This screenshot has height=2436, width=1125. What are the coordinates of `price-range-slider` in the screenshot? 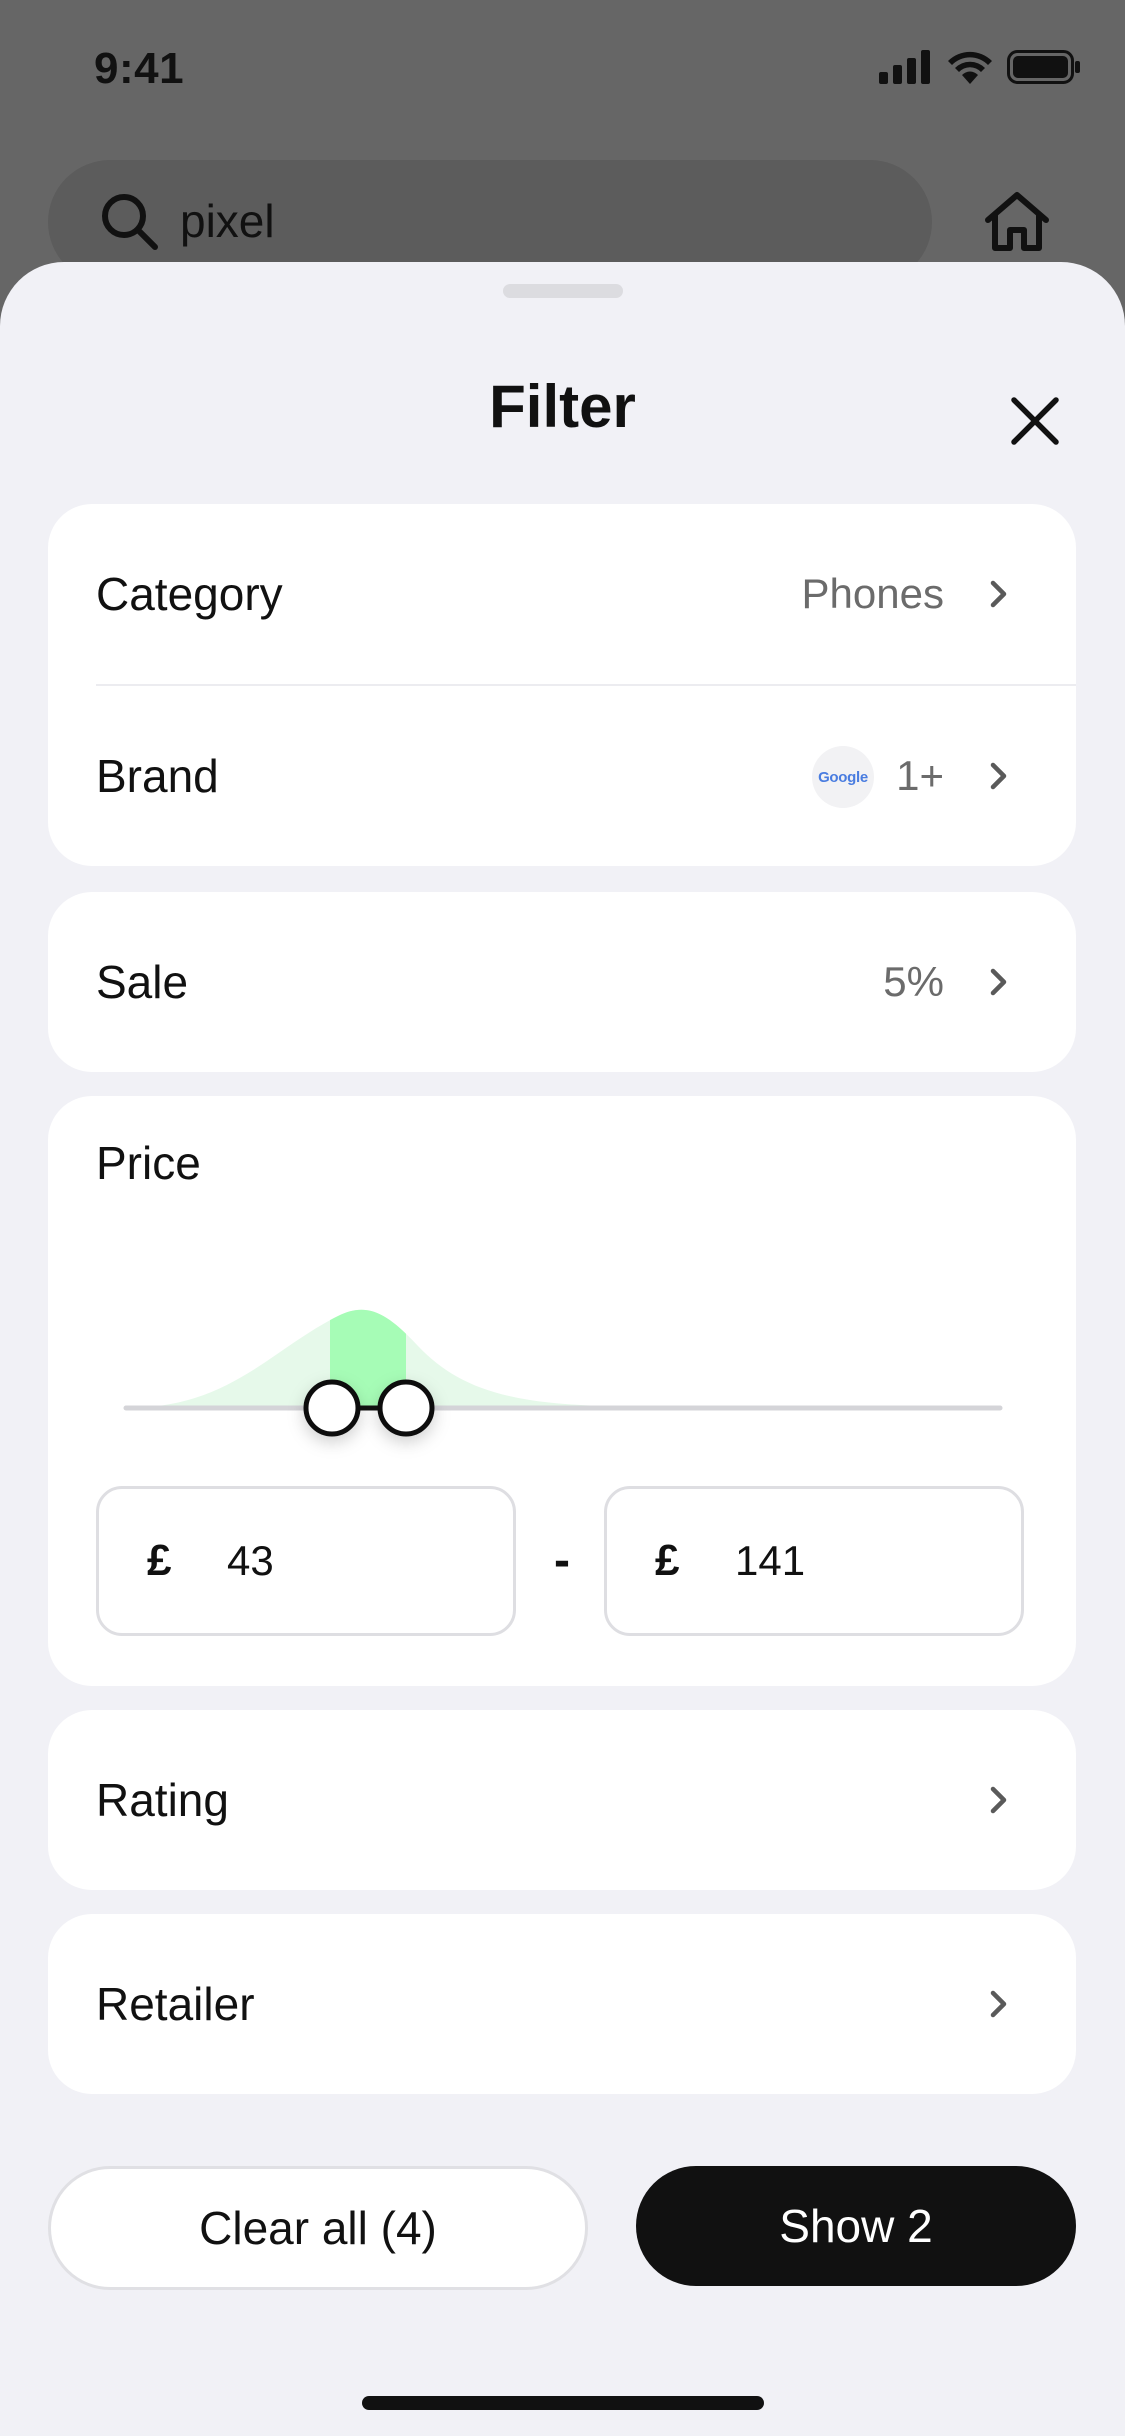 It's located at (562, 1286).